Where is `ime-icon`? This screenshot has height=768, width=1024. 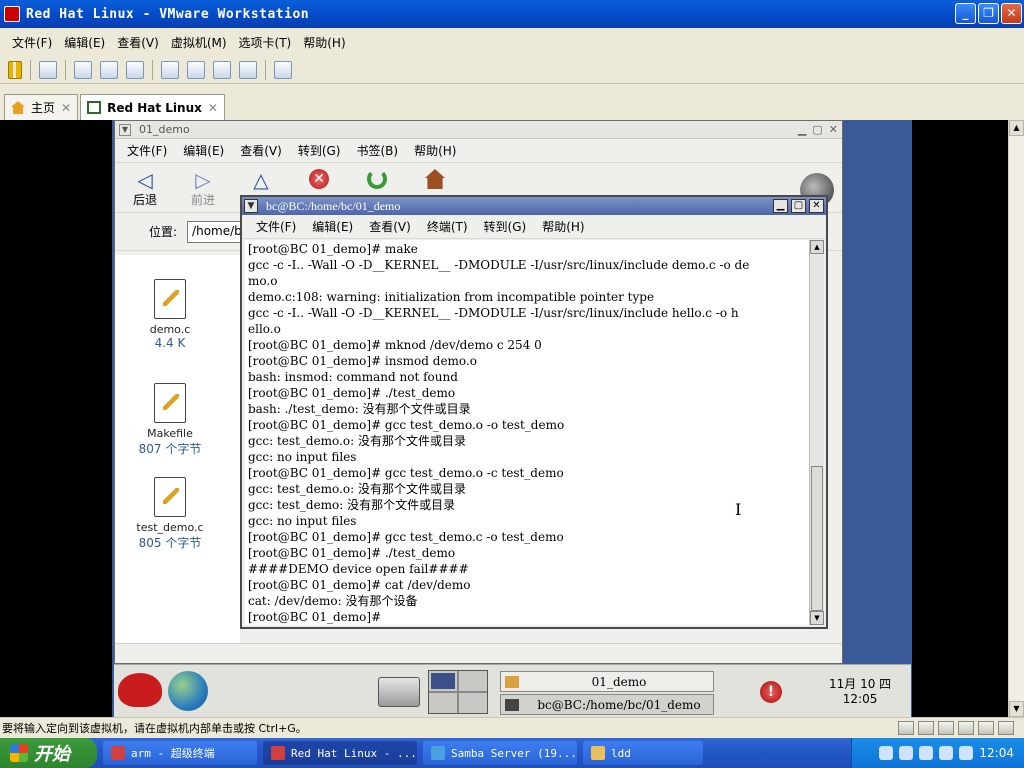
ime-icon is located at coordinates (906, 753).